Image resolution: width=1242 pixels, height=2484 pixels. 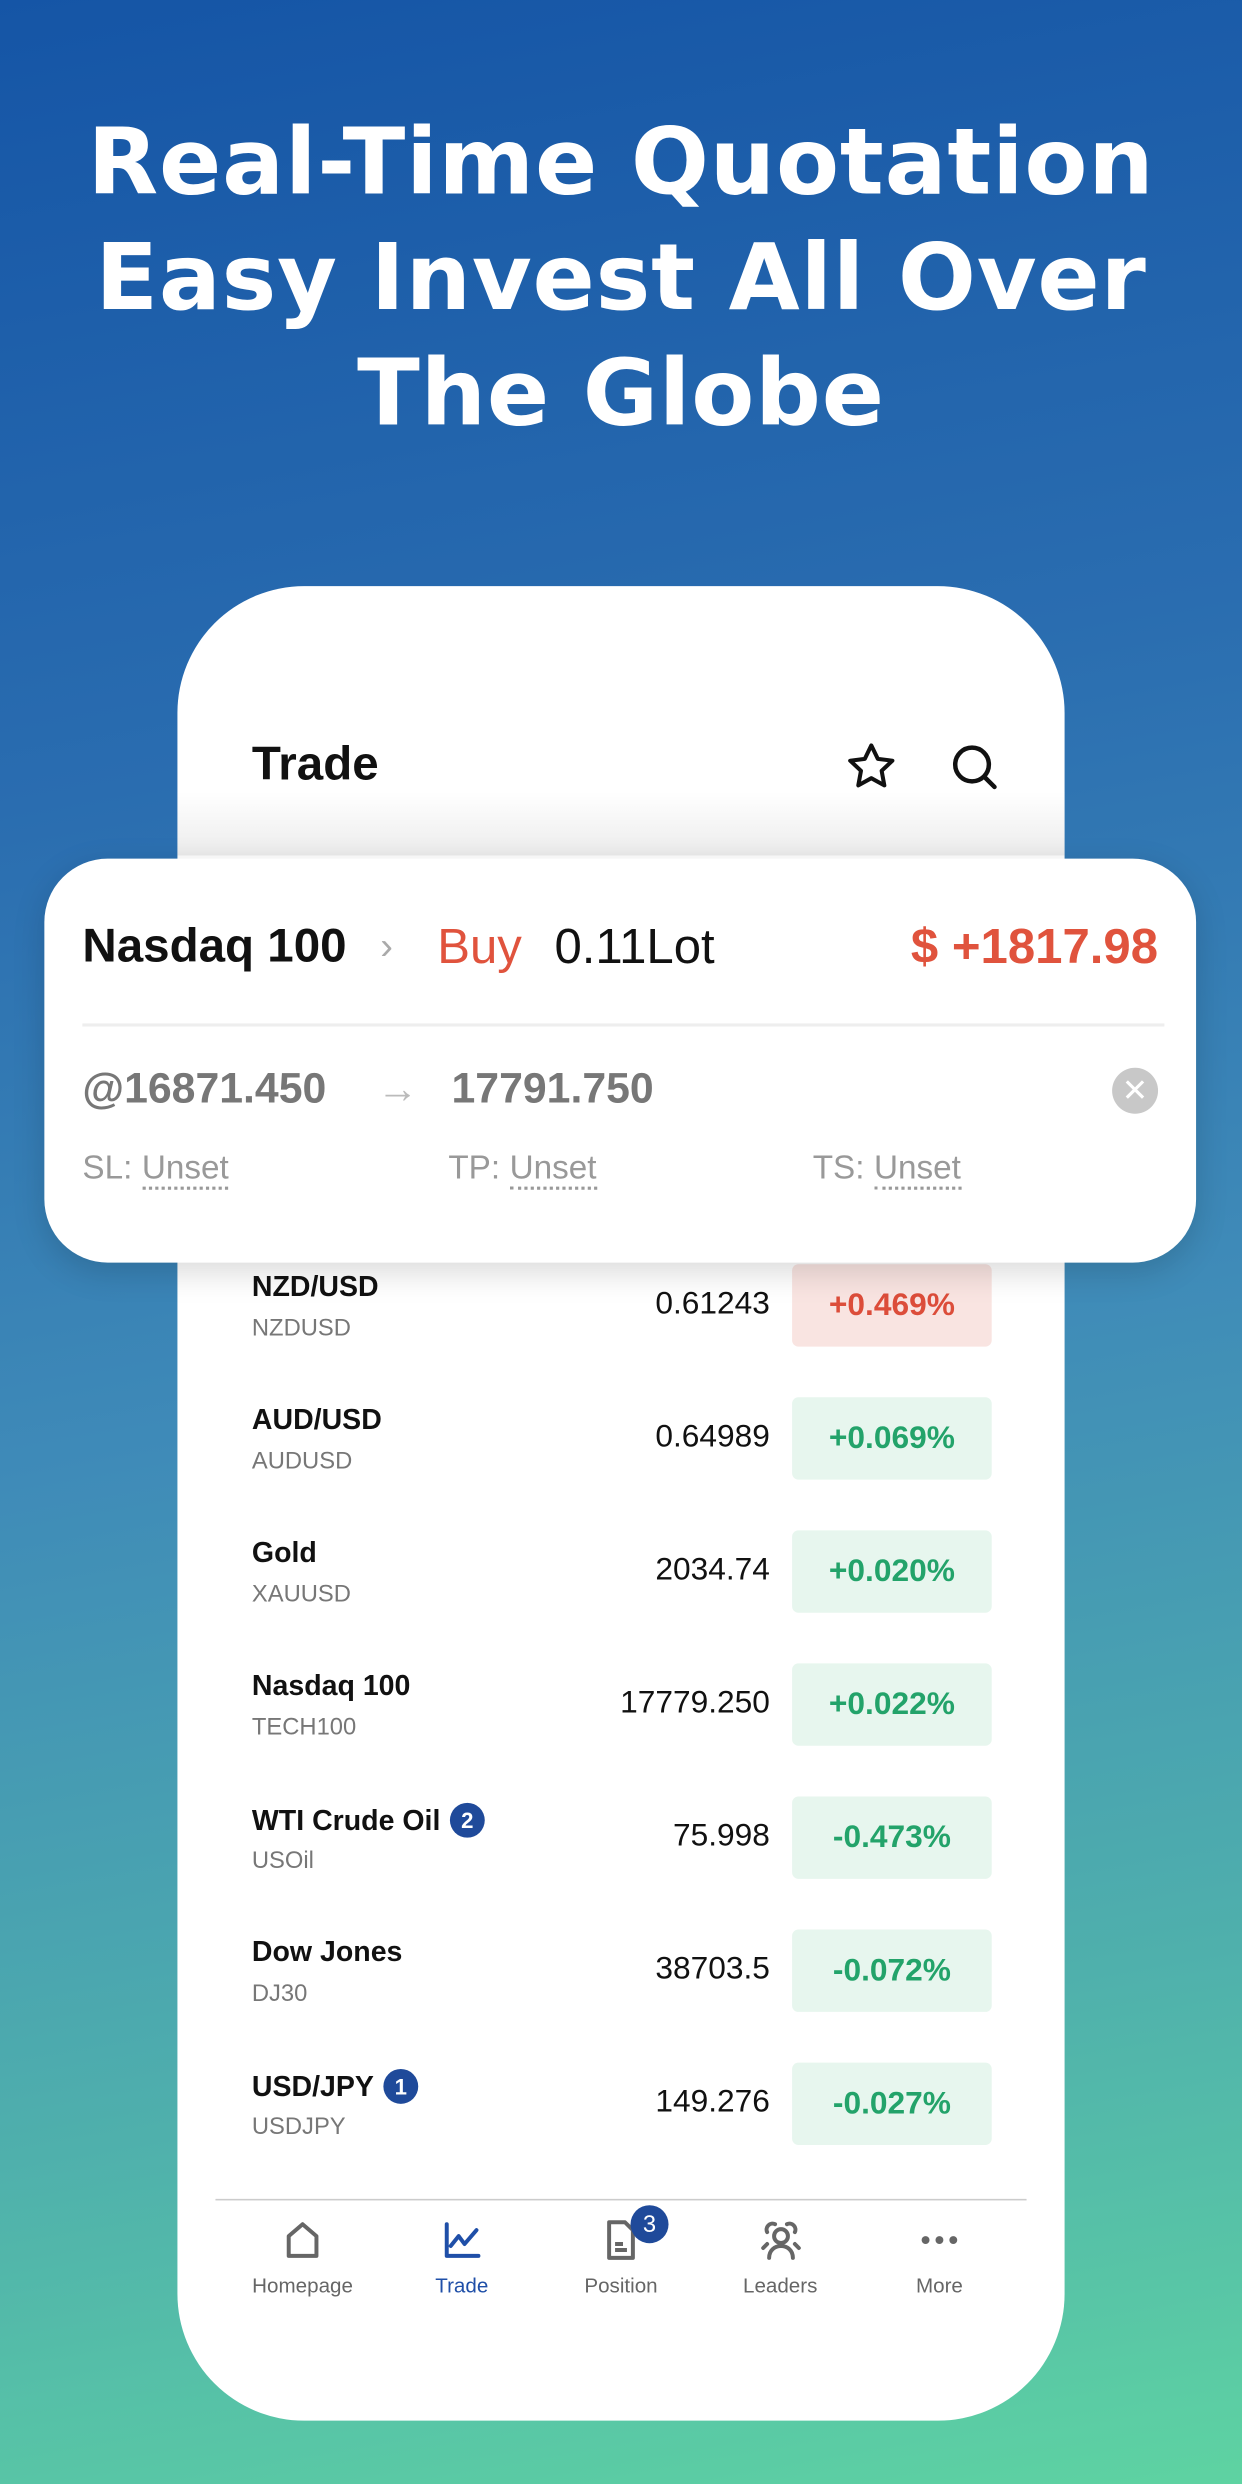 I want to click on open-price: @16871.450, so click(x=204, y=1088).